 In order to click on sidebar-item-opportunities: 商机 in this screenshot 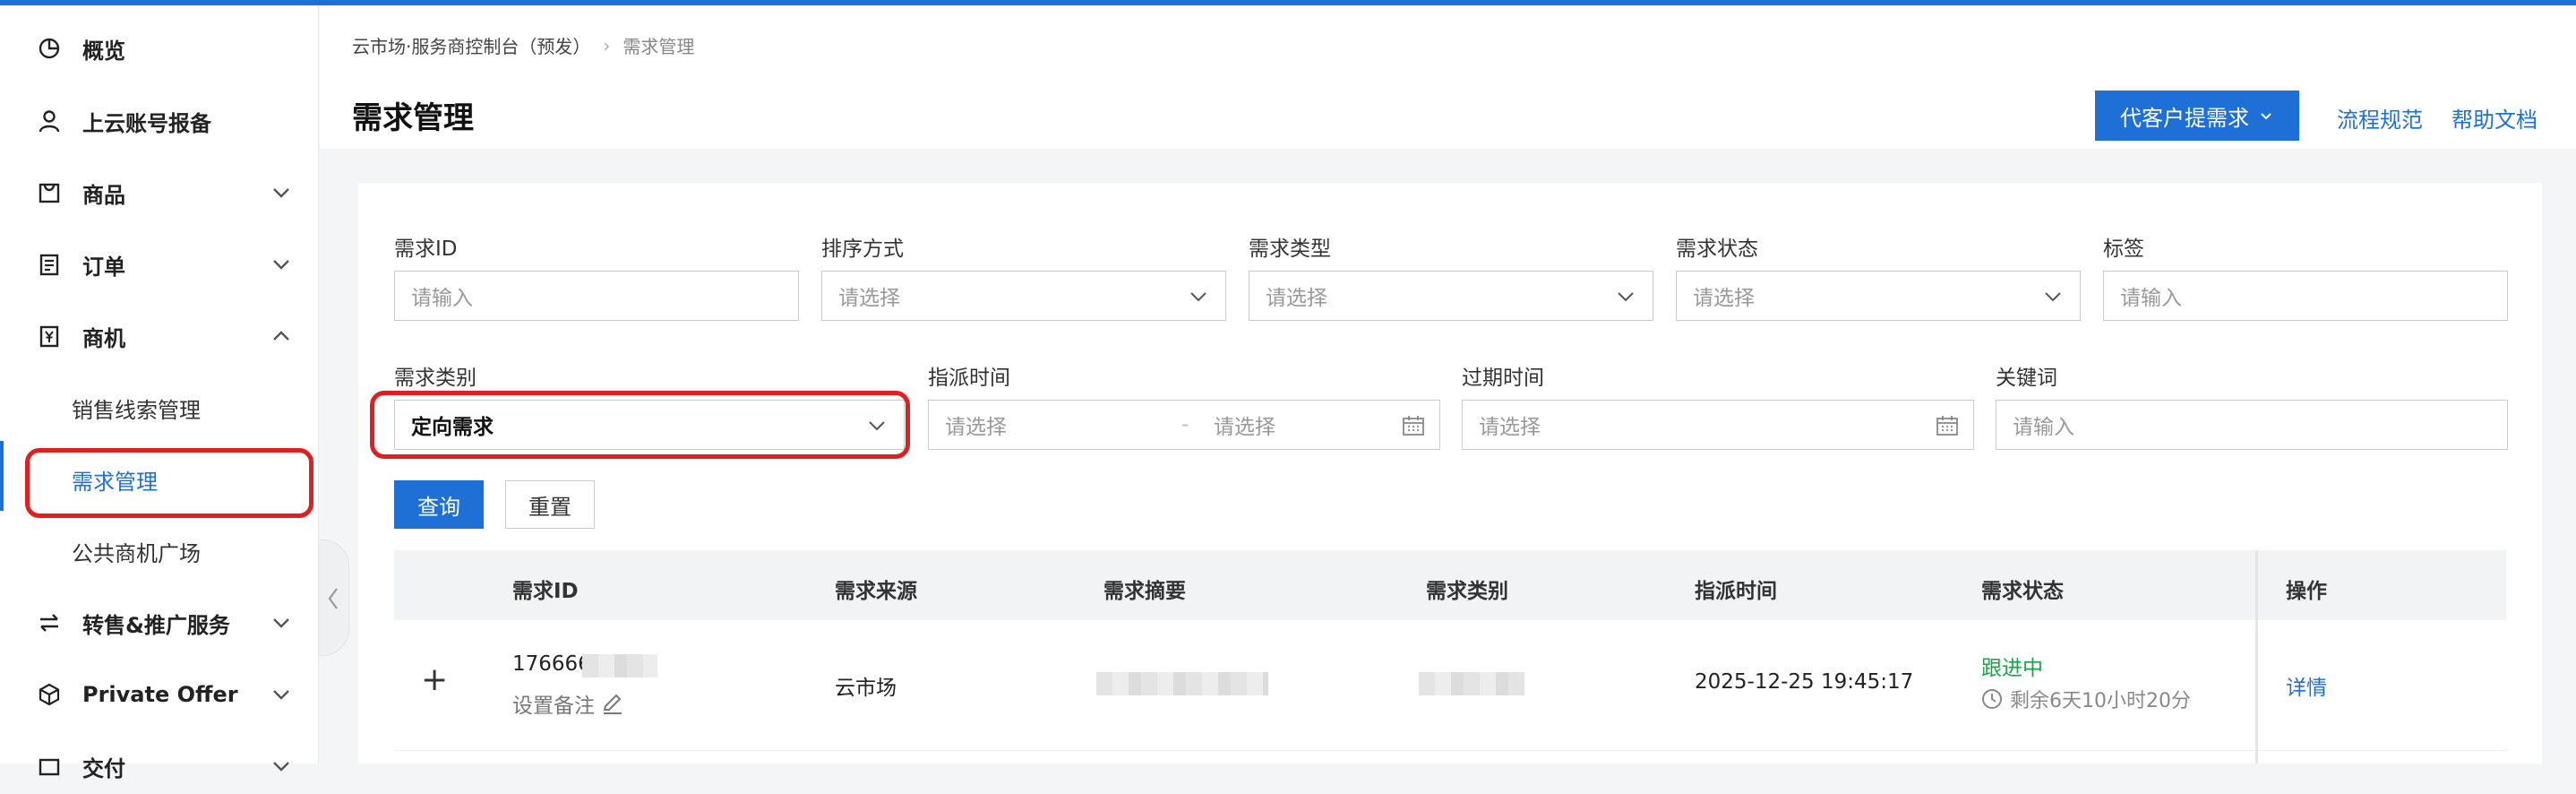, I will do `click(159, 336)`.